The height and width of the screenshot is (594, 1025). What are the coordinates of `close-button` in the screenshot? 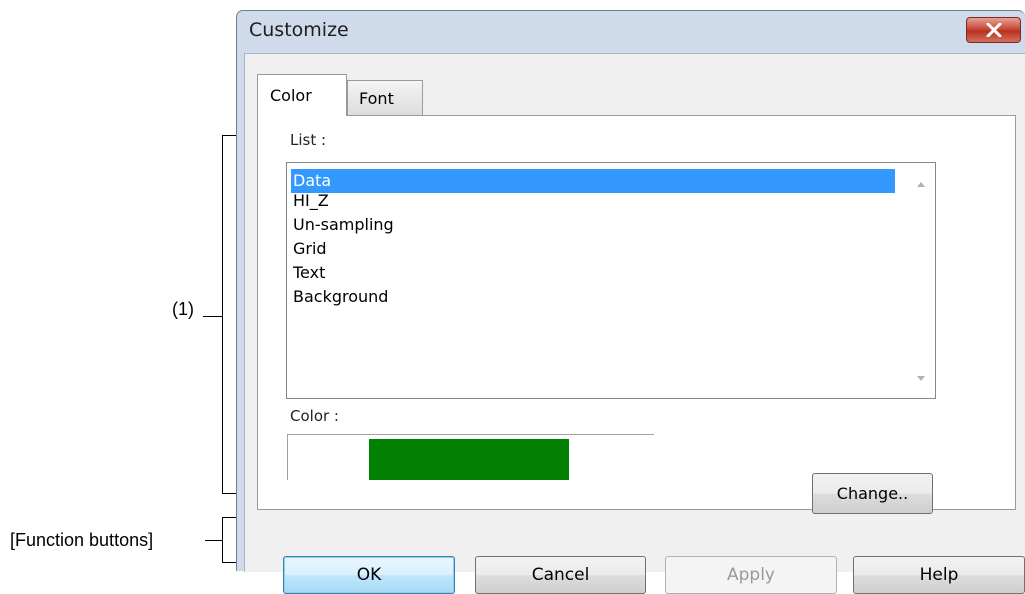 It's located at (993, 30).